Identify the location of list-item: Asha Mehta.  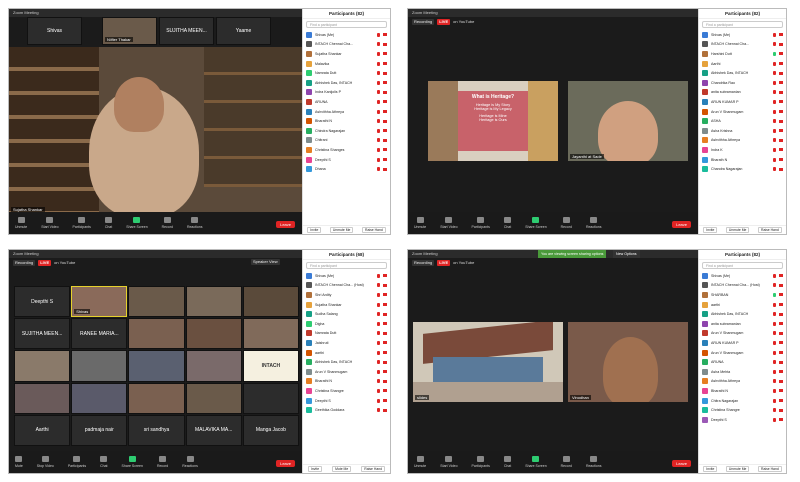
(742, 372).